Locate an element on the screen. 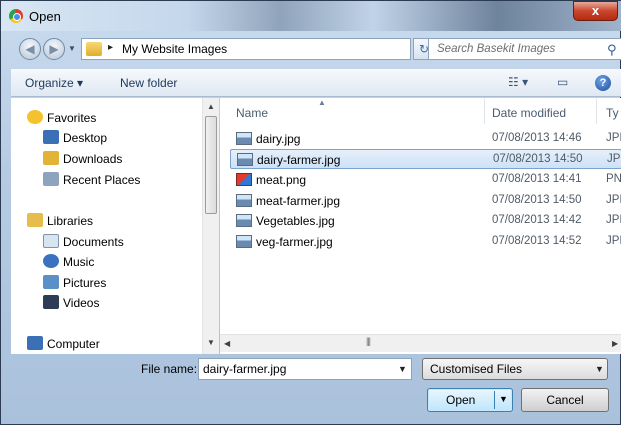  file-list-horizontal-scrollbar: ◀ ||| ▶ is located at coordinates (420, 343).